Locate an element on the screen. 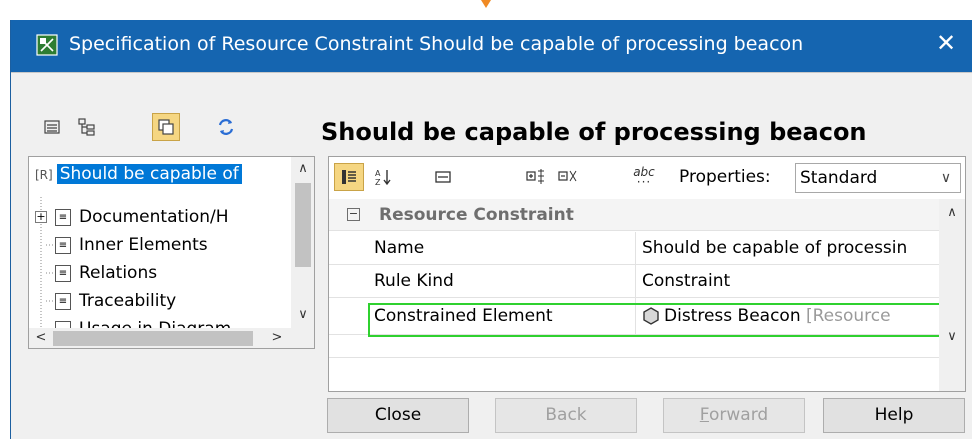 This screenshot has width=972, height=439. collapse-all-icon is located at coordinates (567, 176).